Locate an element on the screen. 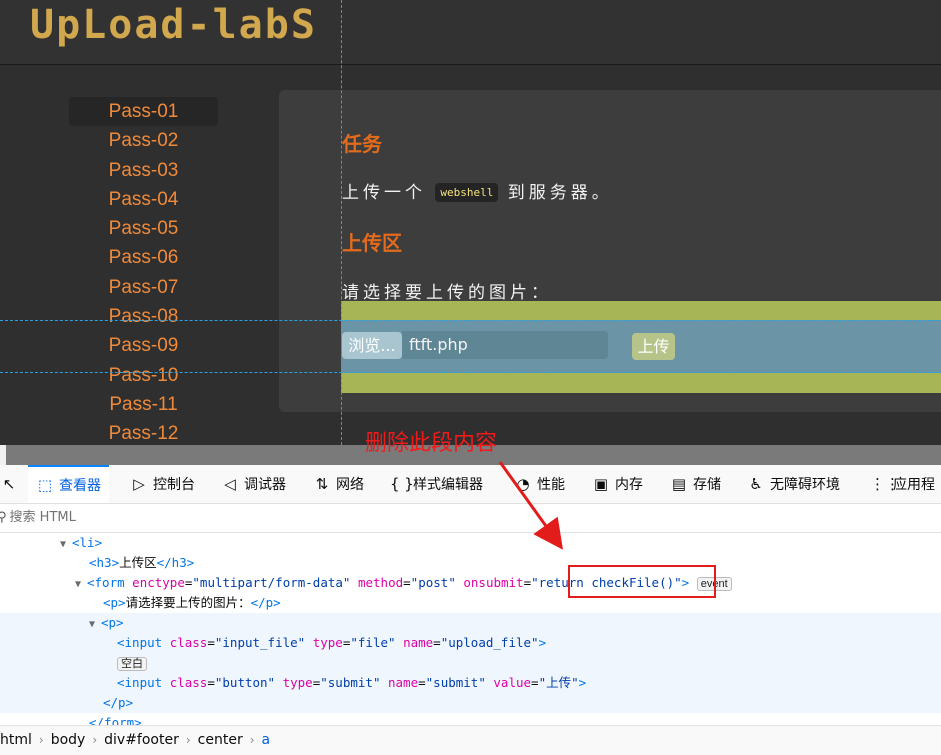 The image size is (941, 755). breadcrumb-div-footer: div#footer is located at coordinates (141, 740).